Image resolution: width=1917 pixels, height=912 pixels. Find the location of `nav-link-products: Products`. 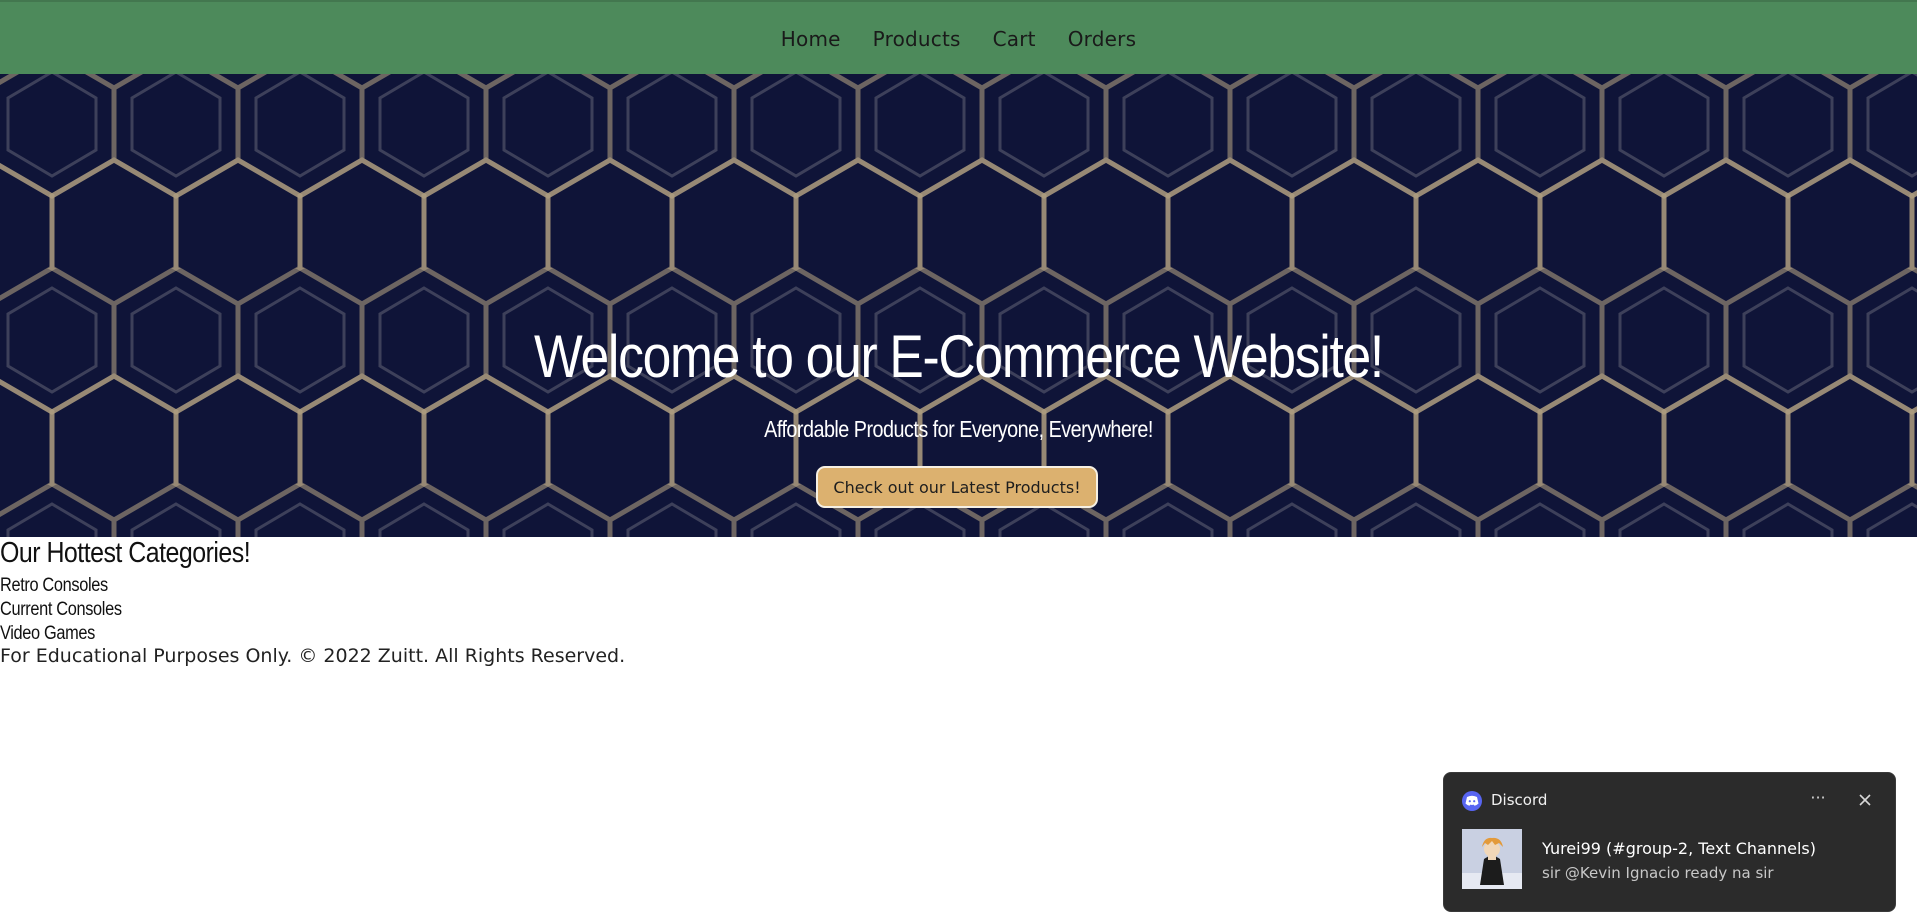

nav-link-products: Products is located at coordinates (917, 39).